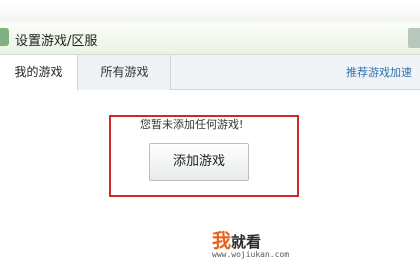  I want to click on watermark-url: www.wojiukan.com, so click(251, 254).